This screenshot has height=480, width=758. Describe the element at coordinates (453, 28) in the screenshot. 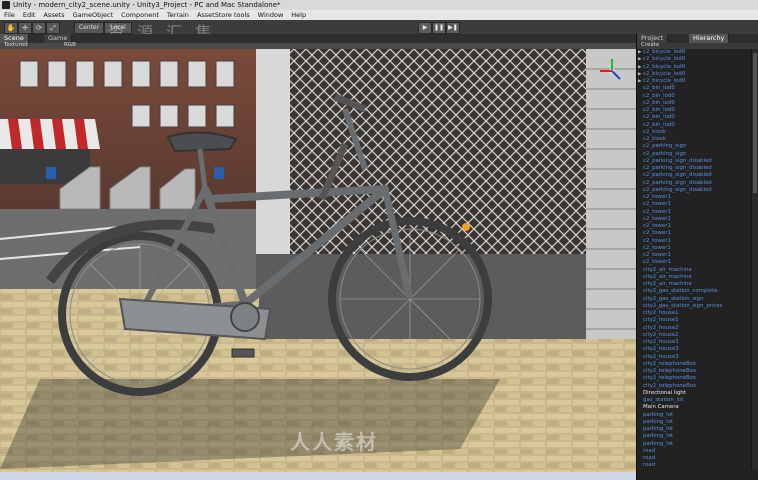

I see `step-button: ▶❚` at that location.